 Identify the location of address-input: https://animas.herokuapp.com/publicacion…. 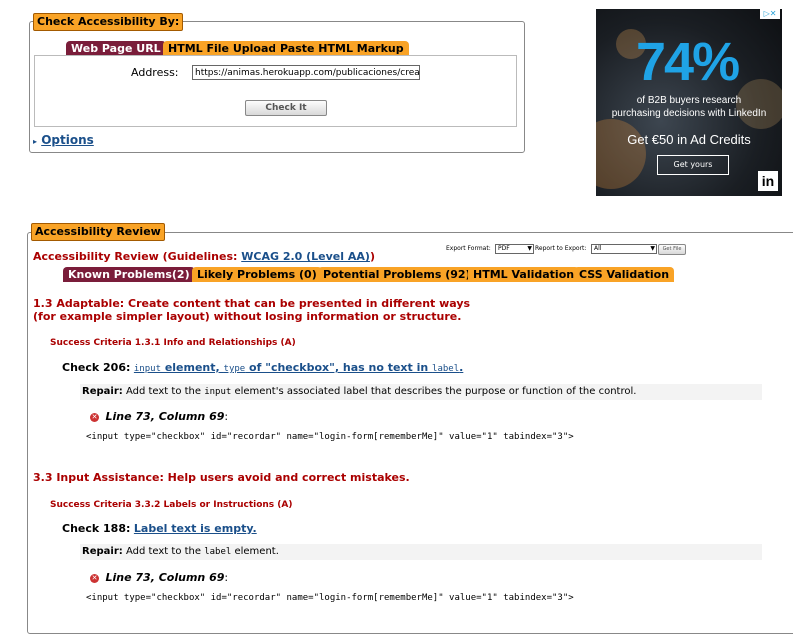
(306, 72).